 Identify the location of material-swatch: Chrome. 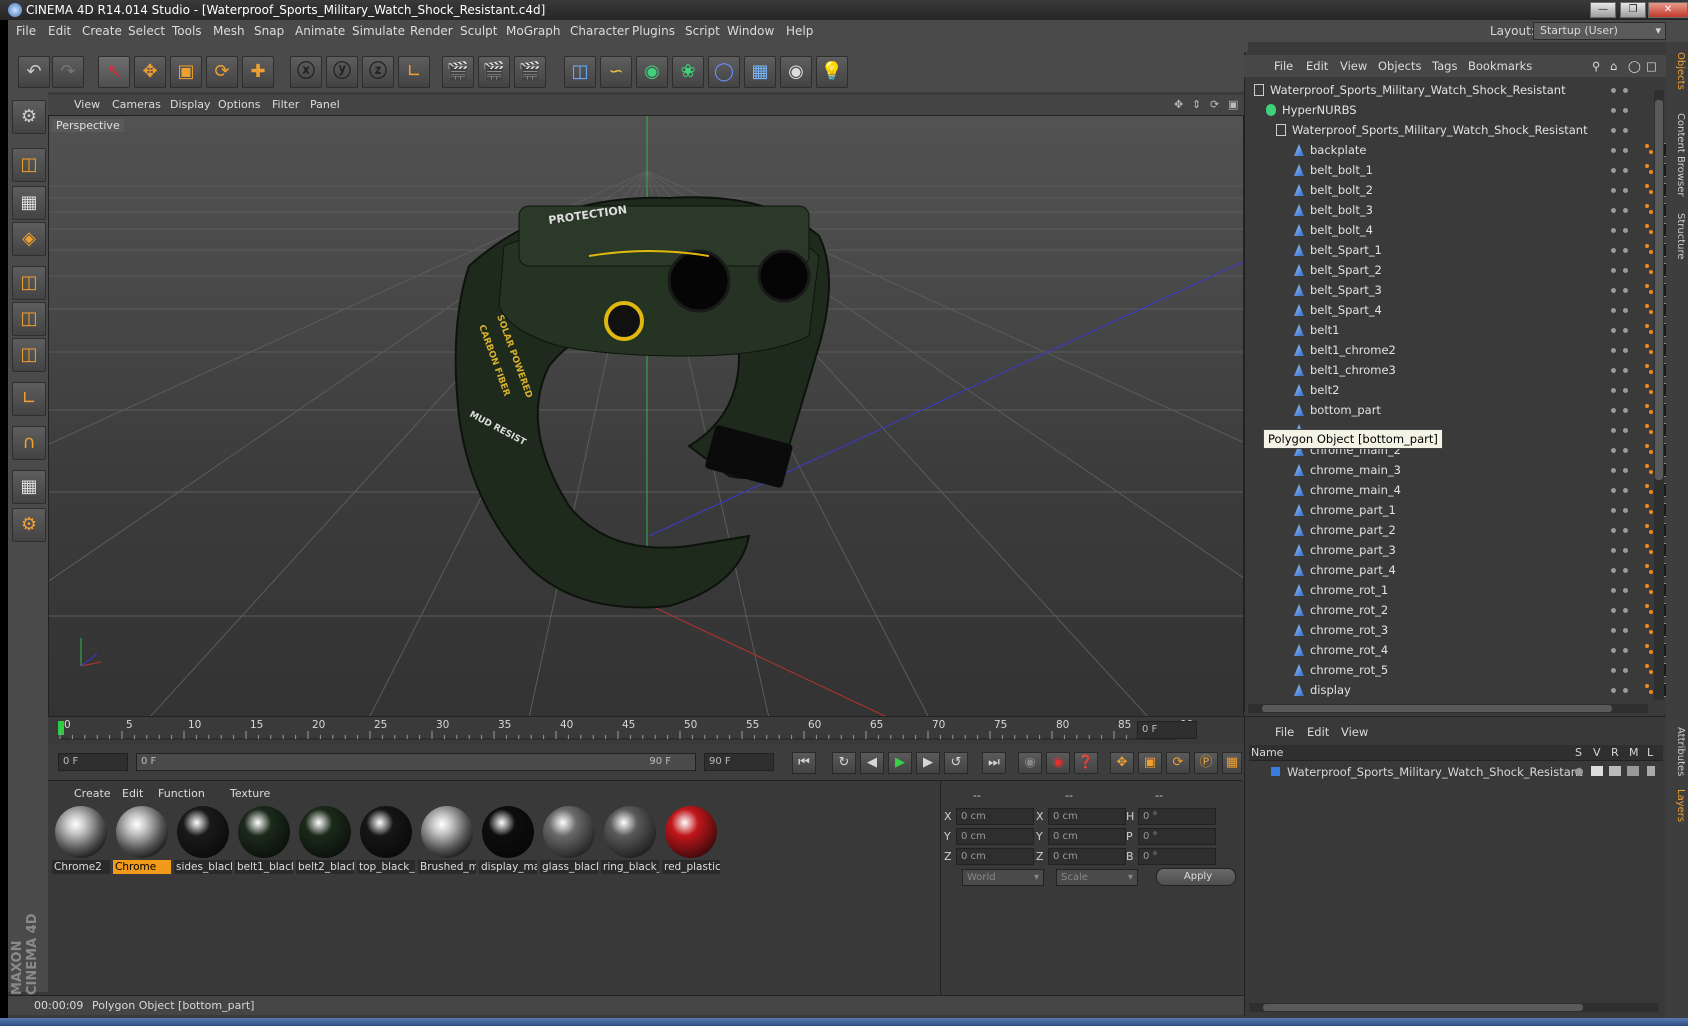
(142, 839).